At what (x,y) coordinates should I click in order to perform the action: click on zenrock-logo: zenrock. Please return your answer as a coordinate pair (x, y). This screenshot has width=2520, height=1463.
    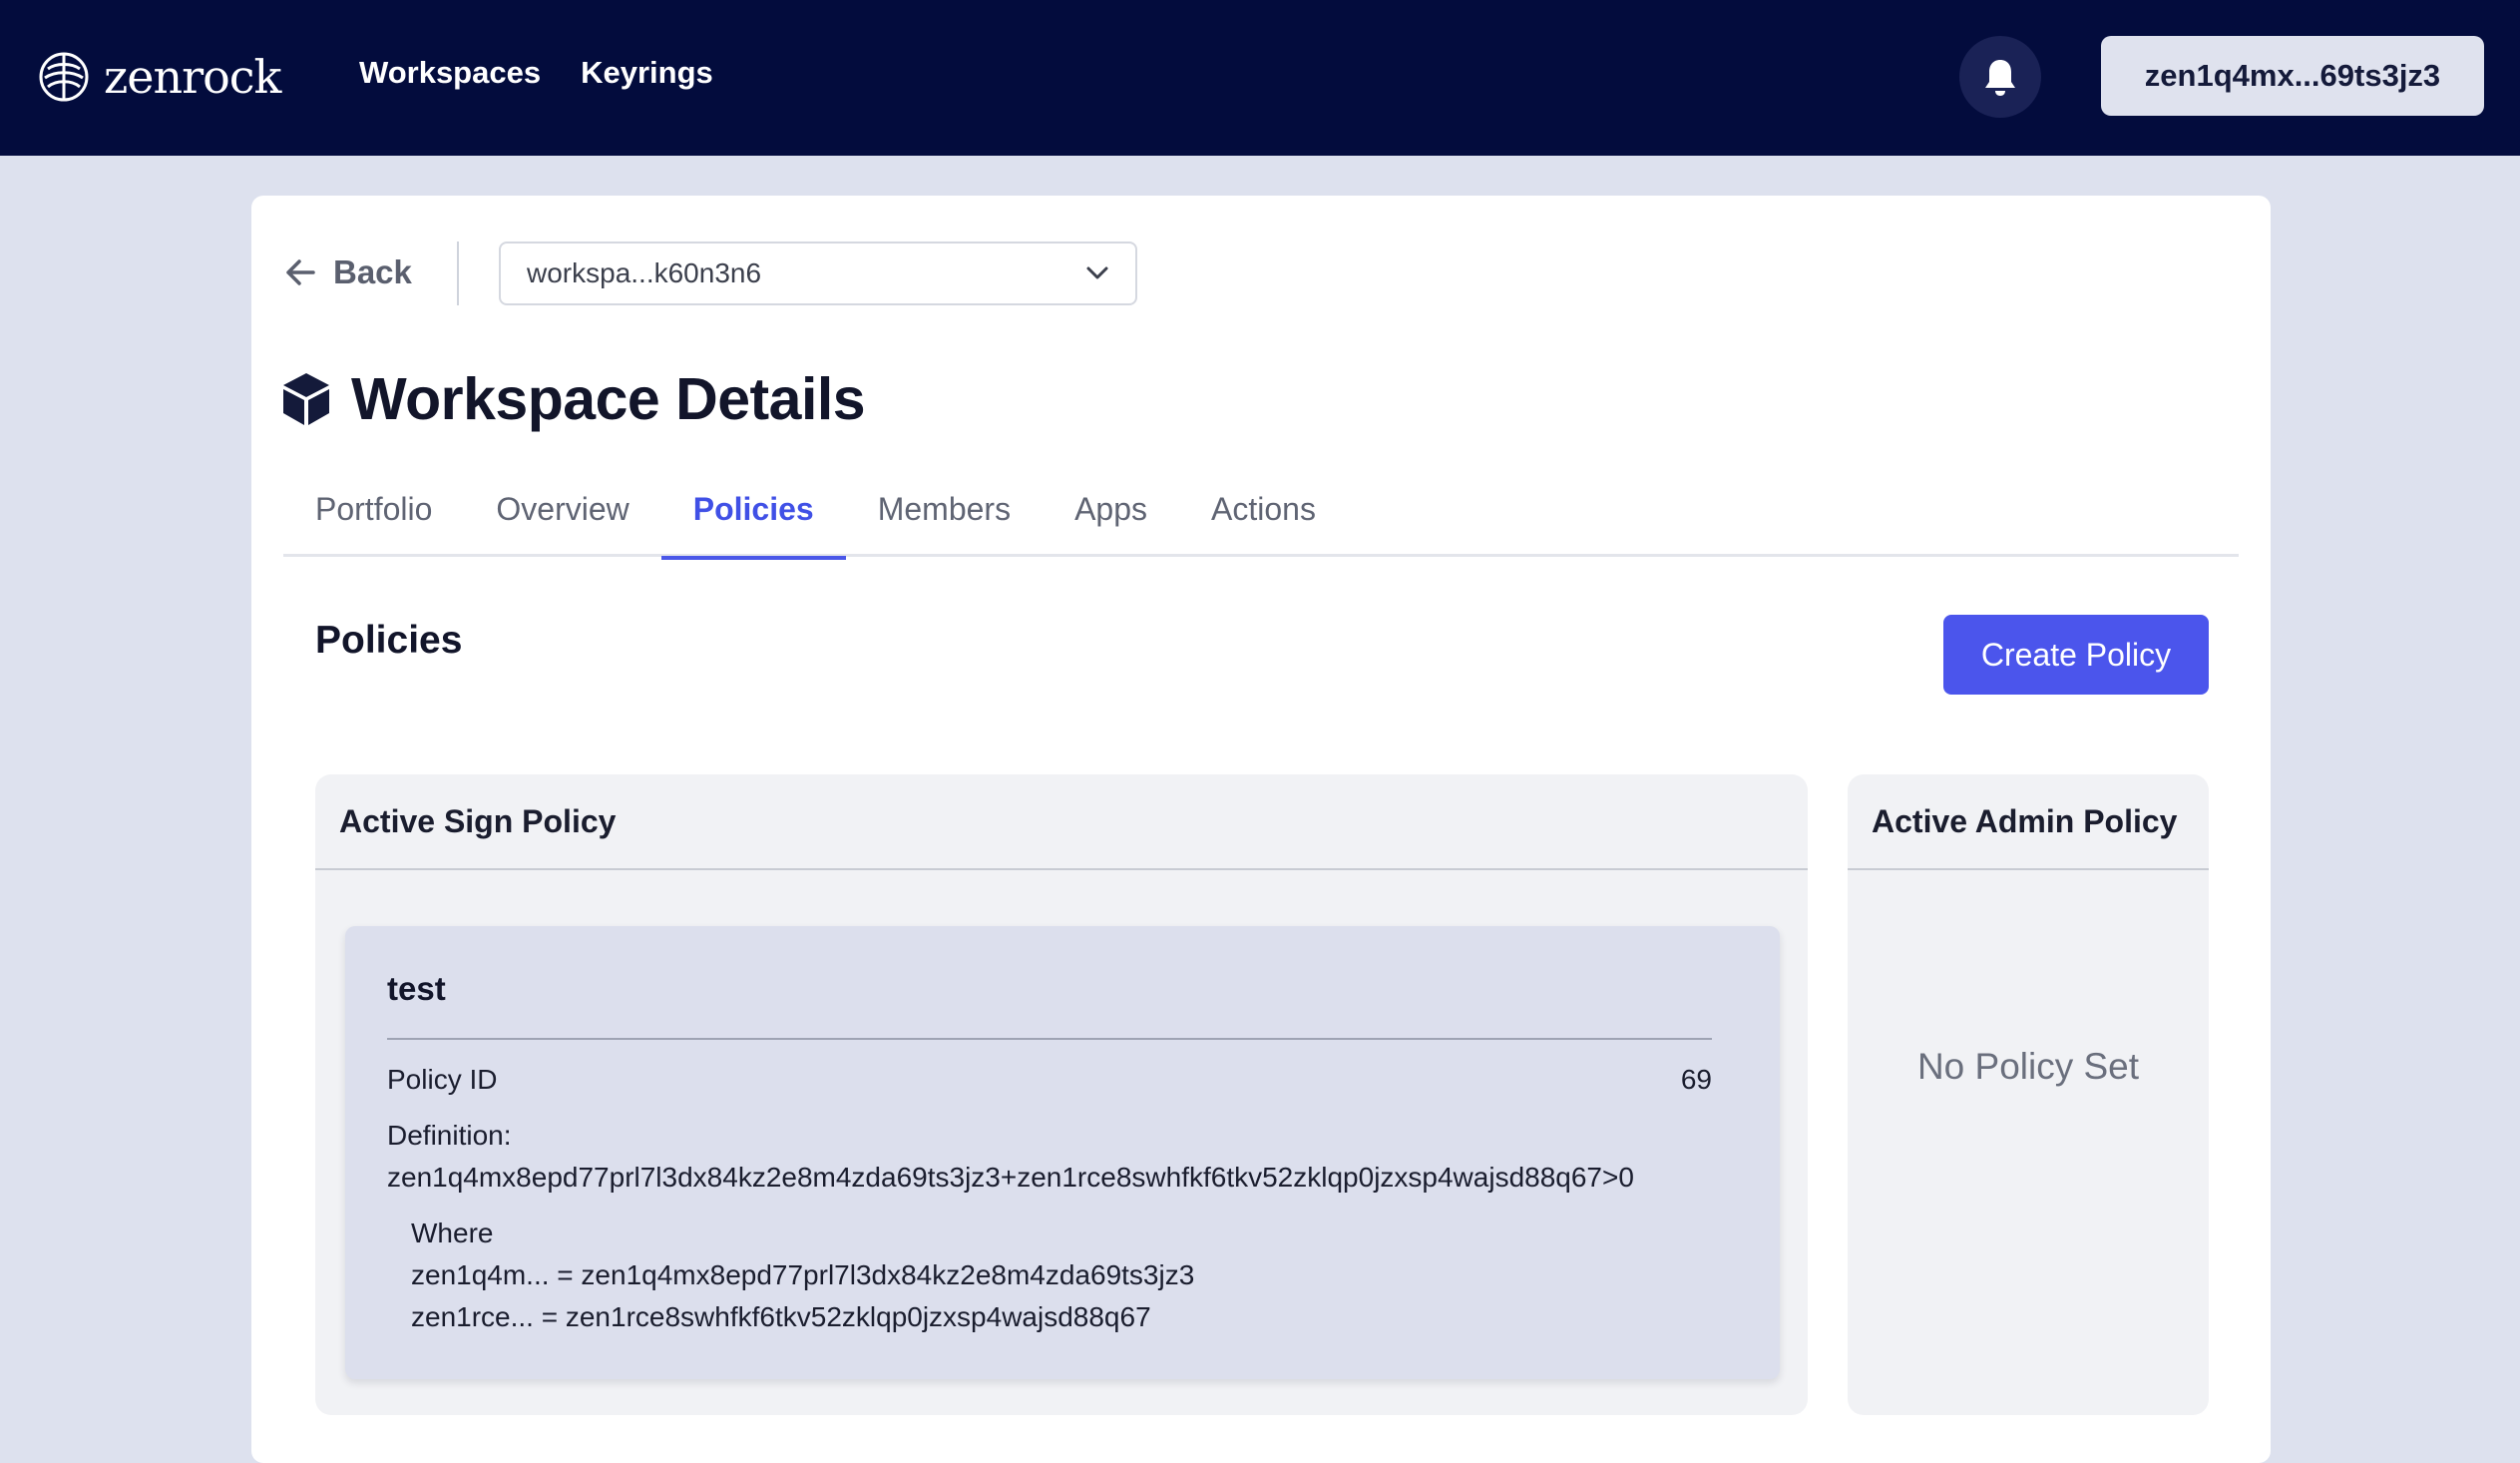
    Looking at the image, I should click on (159, 77).